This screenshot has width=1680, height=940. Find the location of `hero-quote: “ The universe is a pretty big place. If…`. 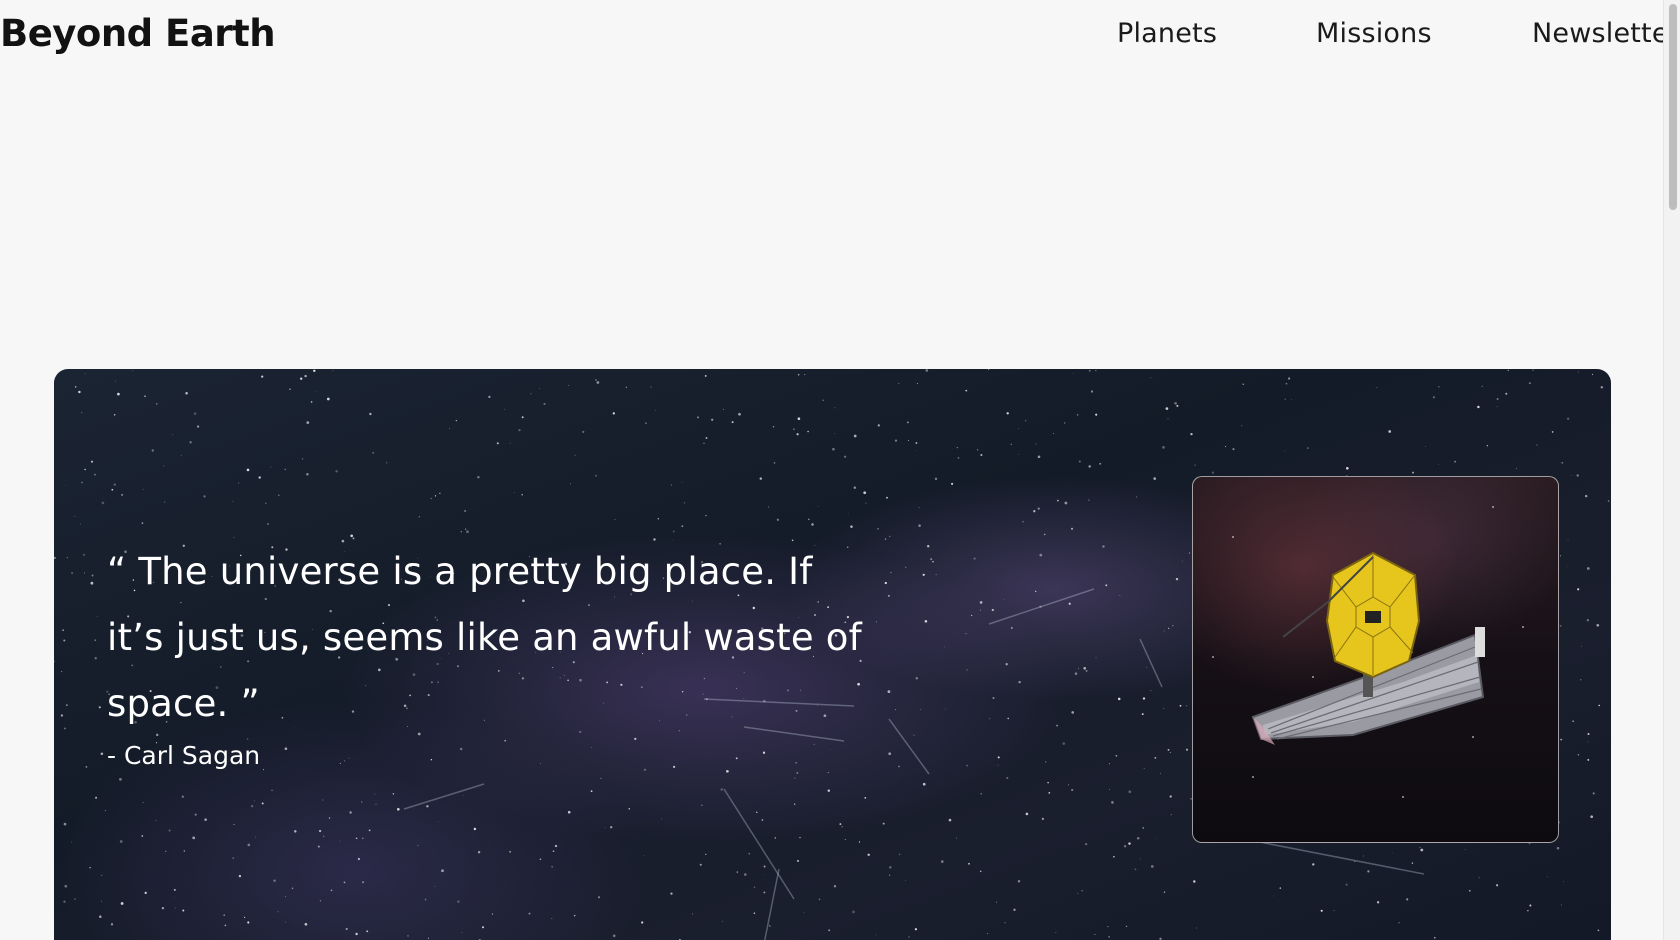

hero-quote: “ The universe is a pretty big place. If… is located at coordinates (484, 637).